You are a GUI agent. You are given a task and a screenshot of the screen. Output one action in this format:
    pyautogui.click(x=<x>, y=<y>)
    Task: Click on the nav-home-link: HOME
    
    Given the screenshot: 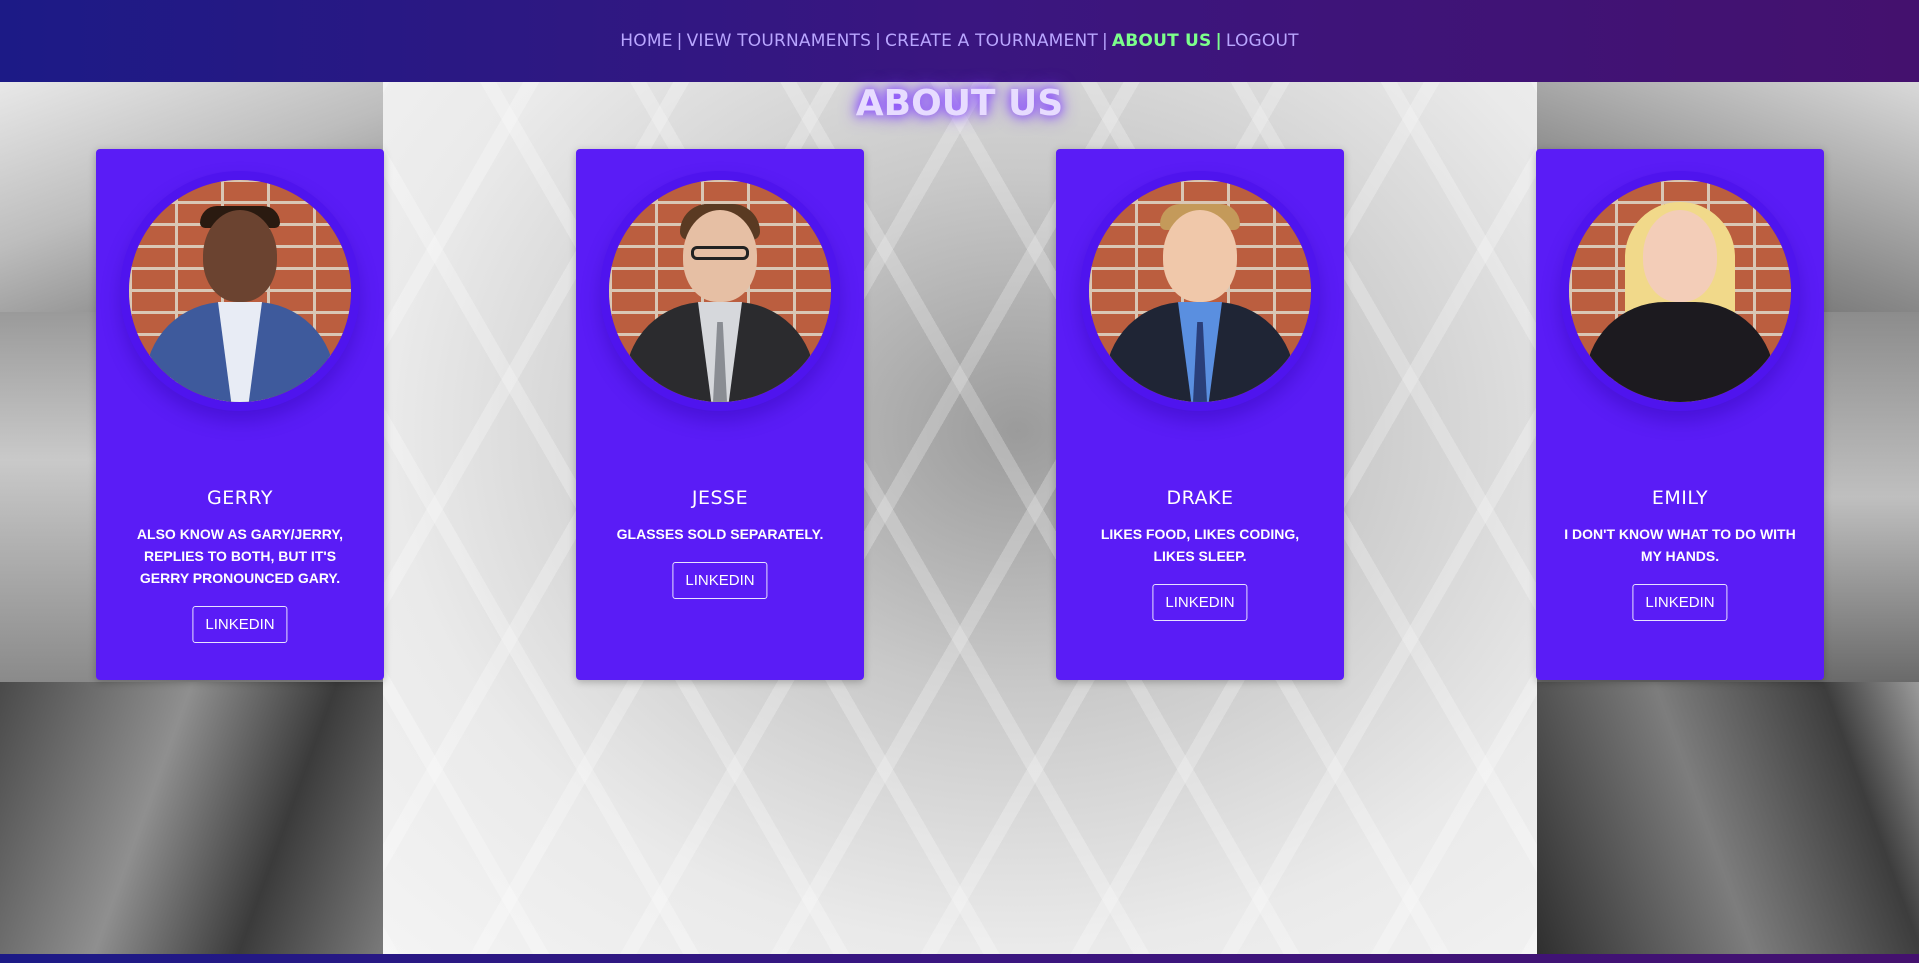 What is the action you would take?
    pyautogui.click(x=646, y=41)
    